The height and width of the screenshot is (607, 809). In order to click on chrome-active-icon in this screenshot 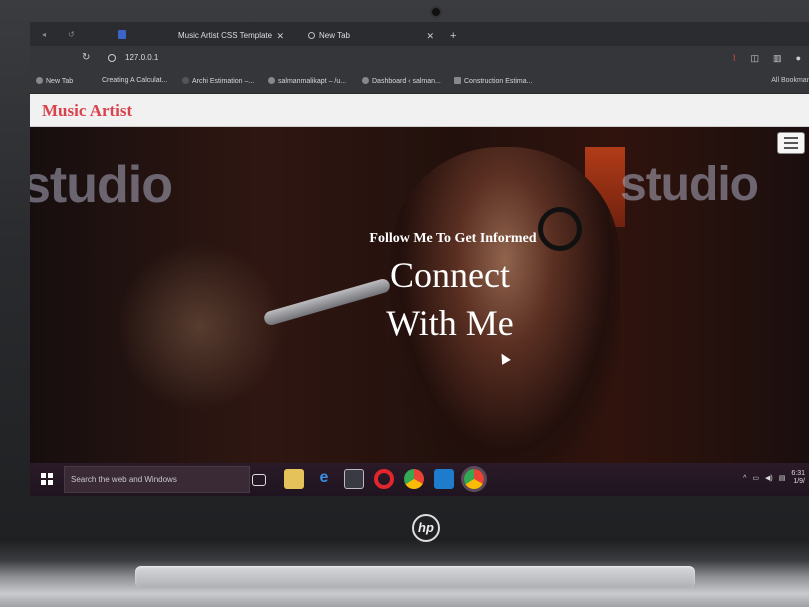, I will do `click(474, 479)`.